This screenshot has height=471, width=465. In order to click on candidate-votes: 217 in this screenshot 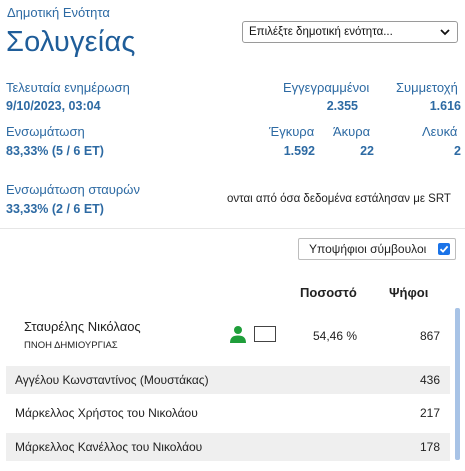, I will do `click(429, 413)`.